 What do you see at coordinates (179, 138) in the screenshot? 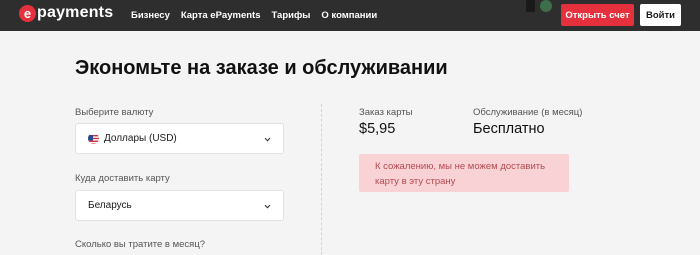
I see `currency-select: Доллары (USD)` at bounding box center [179, 138].